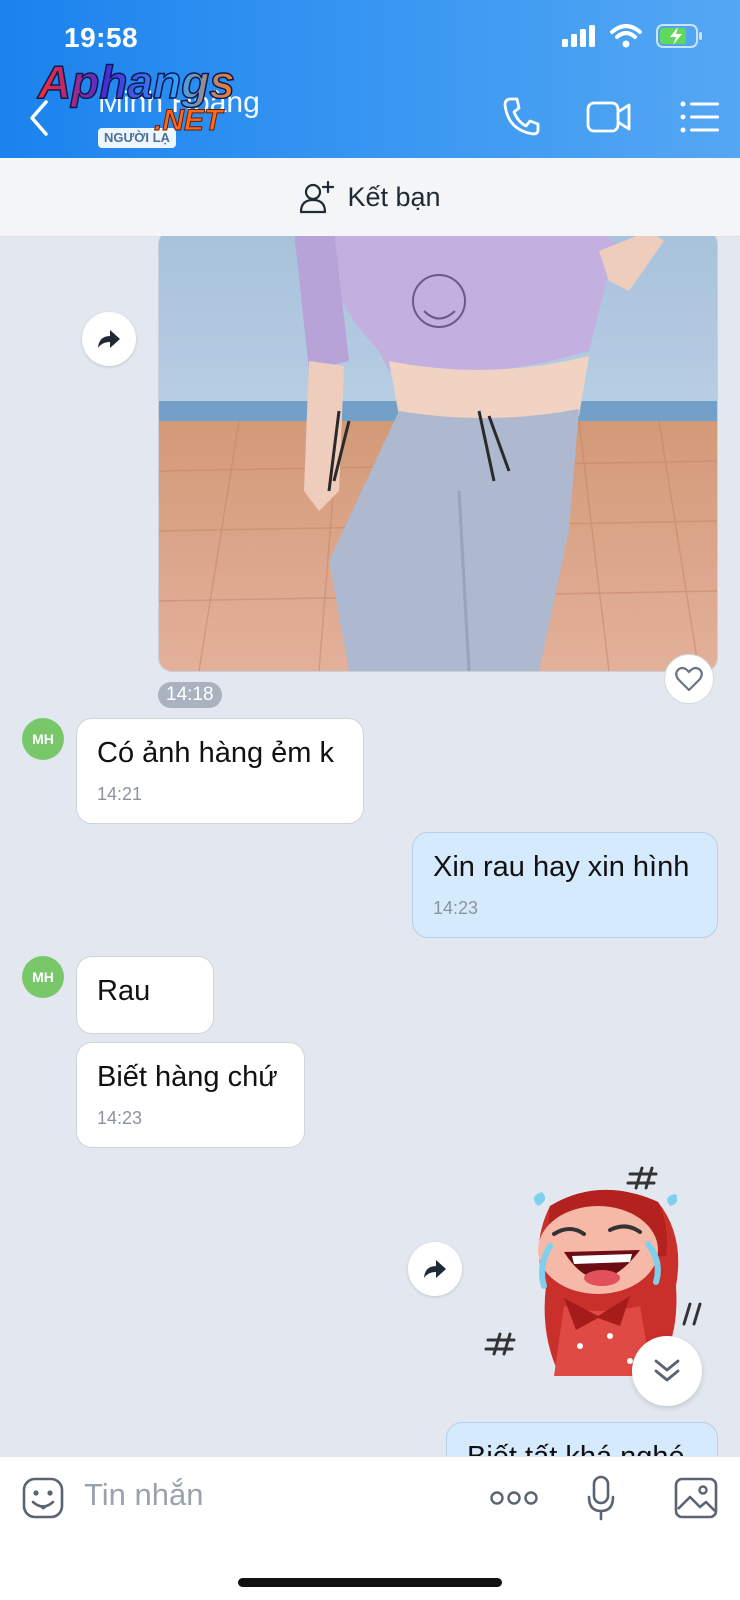 Image resolution: width=740 pixels, height=1600 pixels. I want to click on more-options-icon, so click(514, 1498).